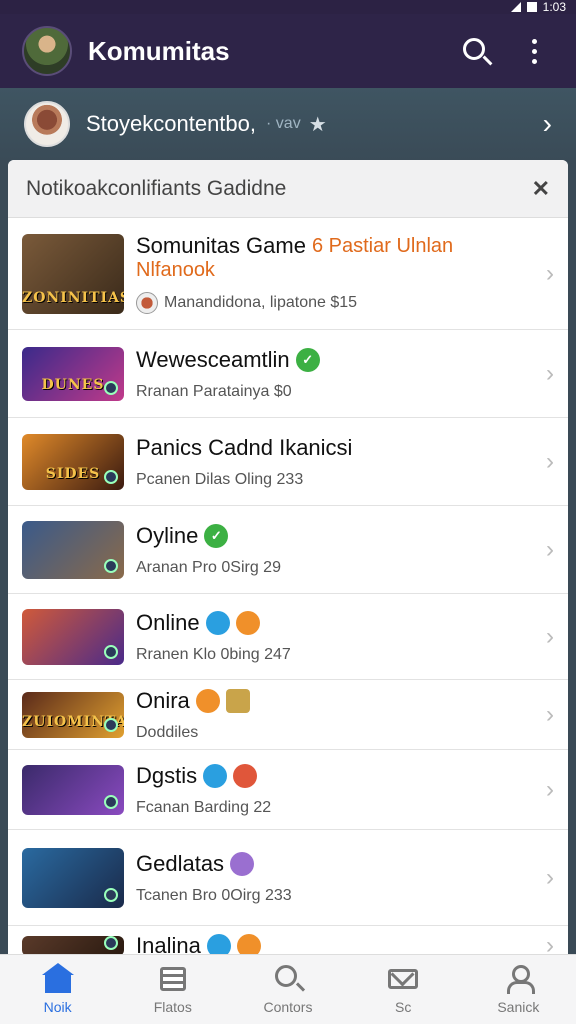  I want to click on list-item: Online Rranen Klo 0bing 247 ›, so click(288, 637).